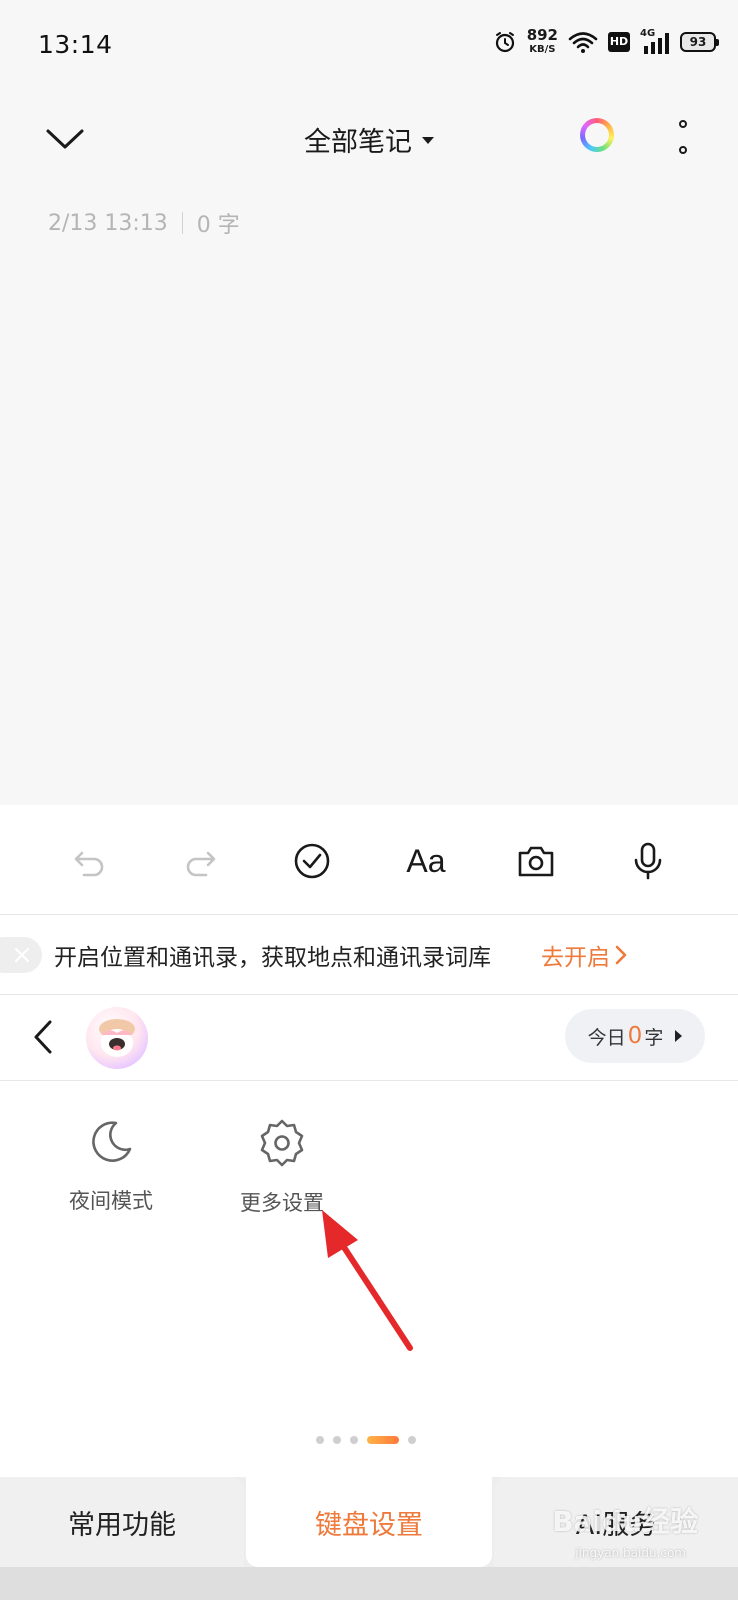 The width and height of the screenshot is (738, 1600). What do you see at coordinates (111, 1166) in the screenshot?
I see `night-mode-button: 夜间模式` at bounding box center [111, 1166].